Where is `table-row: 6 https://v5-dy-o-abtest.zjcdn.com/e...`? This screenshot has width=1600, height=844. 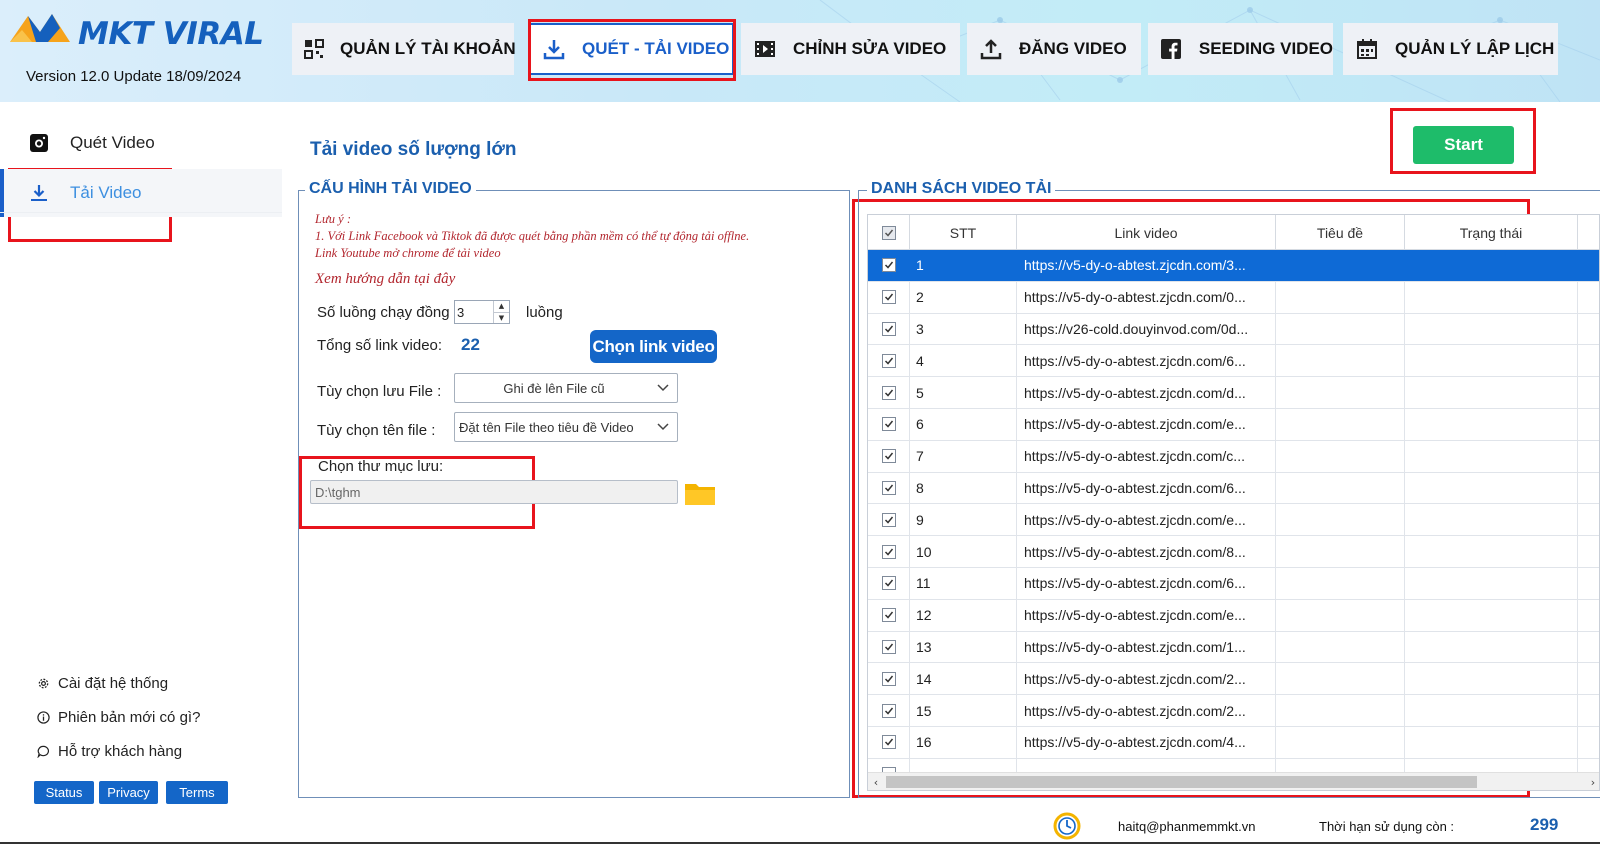 table-row: 6 https://v5-dy-o-abtest.zjcdn.com/e... is located at coordinates (1233, 424).